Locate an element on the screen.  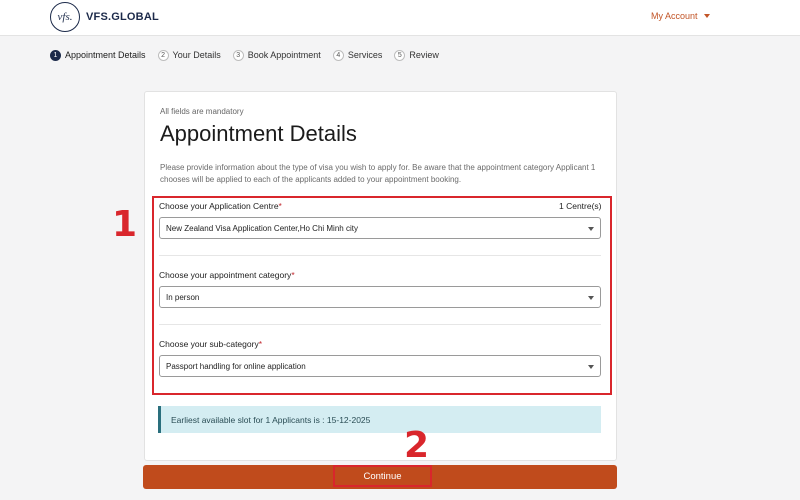
step-label: Book Appointment is located at coordinates (284, 55).